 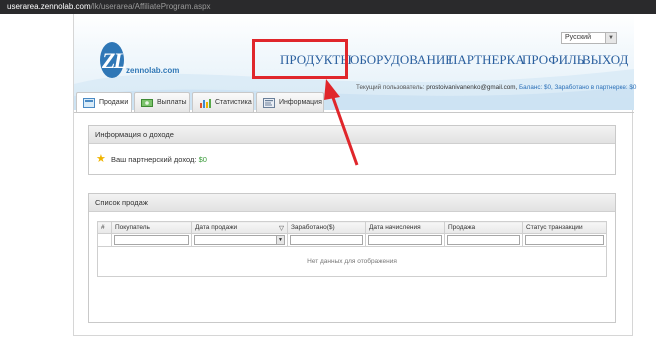 I want to click on chart-icon, so click(x=205, y=103).